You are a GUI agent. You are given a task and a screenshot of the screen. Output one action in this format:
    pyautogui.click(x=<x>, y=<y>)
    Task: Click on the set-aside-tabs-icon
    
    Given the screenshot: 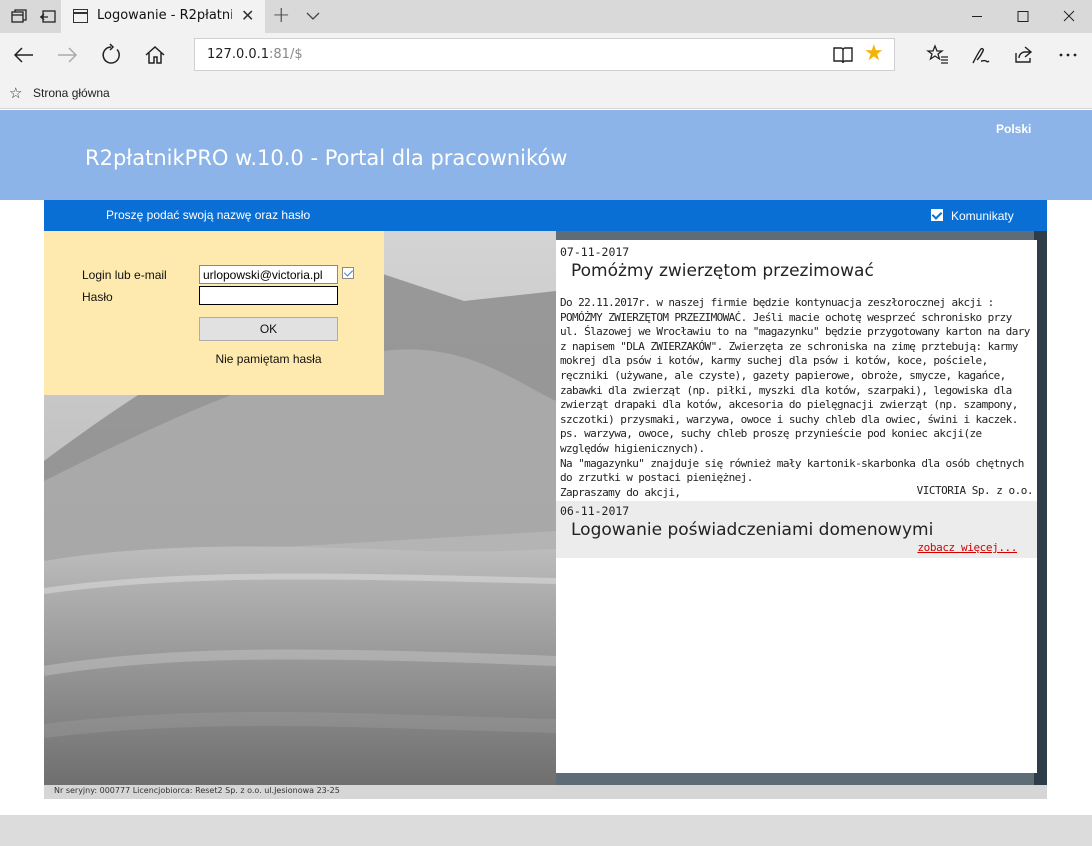 What is the action you would take?
    pyautogui.click(x=48, y=17)
    